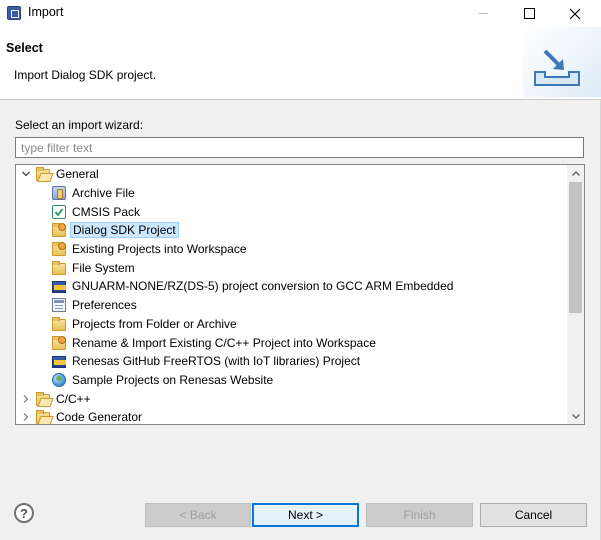 This screenshot has height=540, width=601. What do you see at coordinates (154, 323) in the screenshot?
I see `tree-item-label: Projects from Folder or Archive` at bounding box center [154, 323].